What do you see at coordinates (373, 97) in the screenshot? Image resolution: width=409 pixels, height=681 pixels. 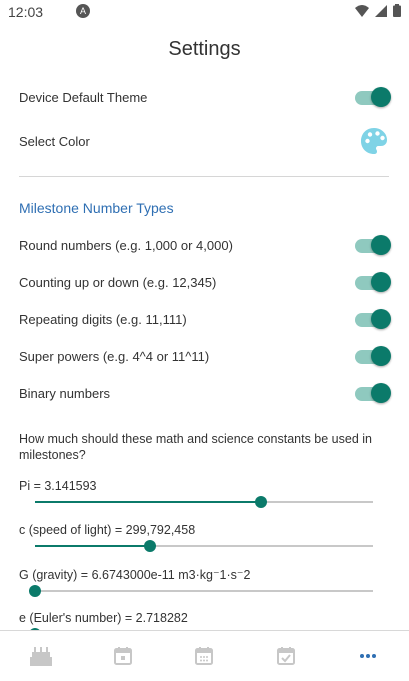 I see `device-theme-toggle` at bounding box center [373, 97].